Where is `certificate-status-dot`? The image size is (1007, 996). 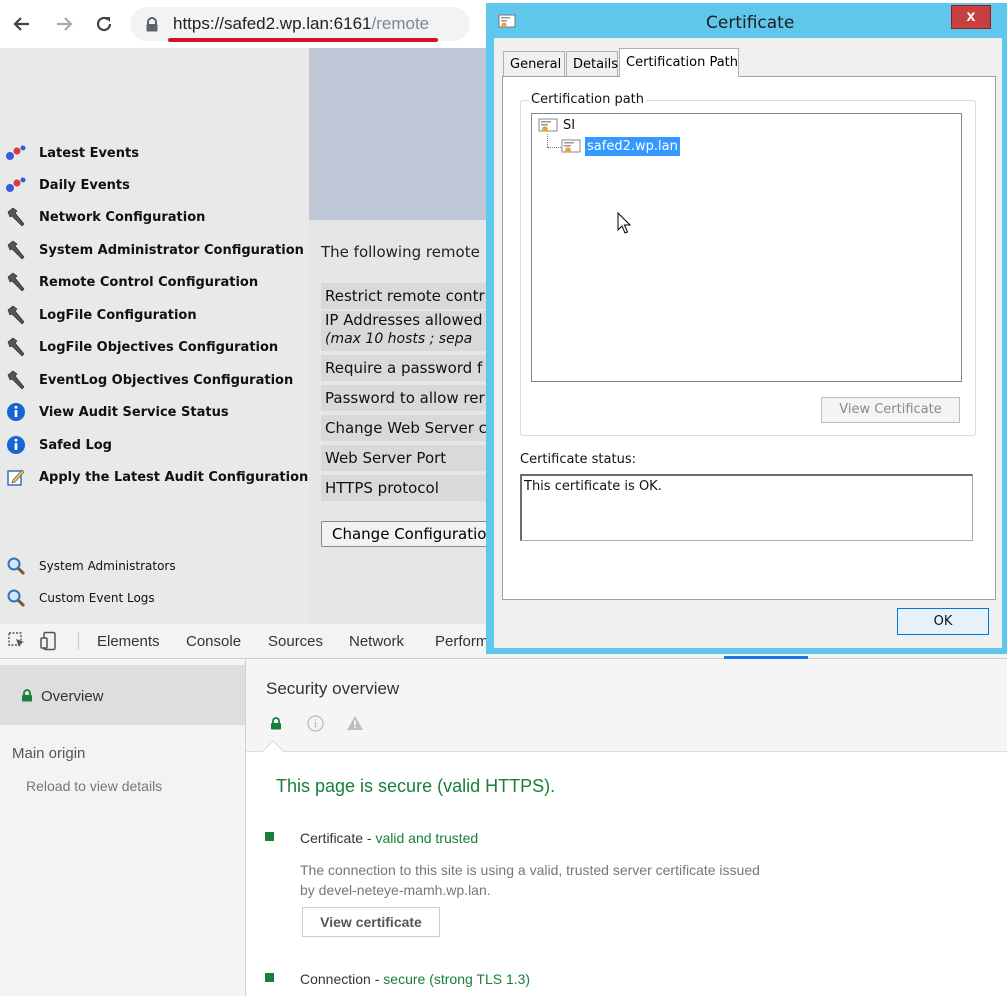 certificate-status-dot is located at coordinates (269, 836).